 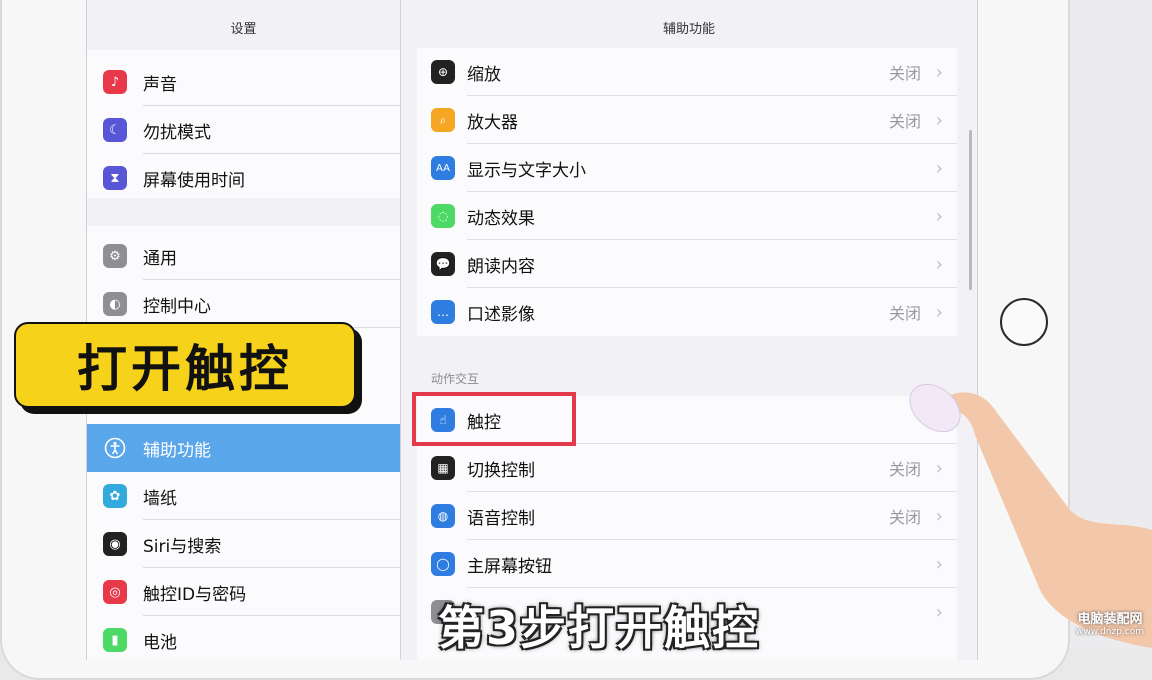 I want to click on fingerprint-icon: ◎, so click(x=115, y=592).